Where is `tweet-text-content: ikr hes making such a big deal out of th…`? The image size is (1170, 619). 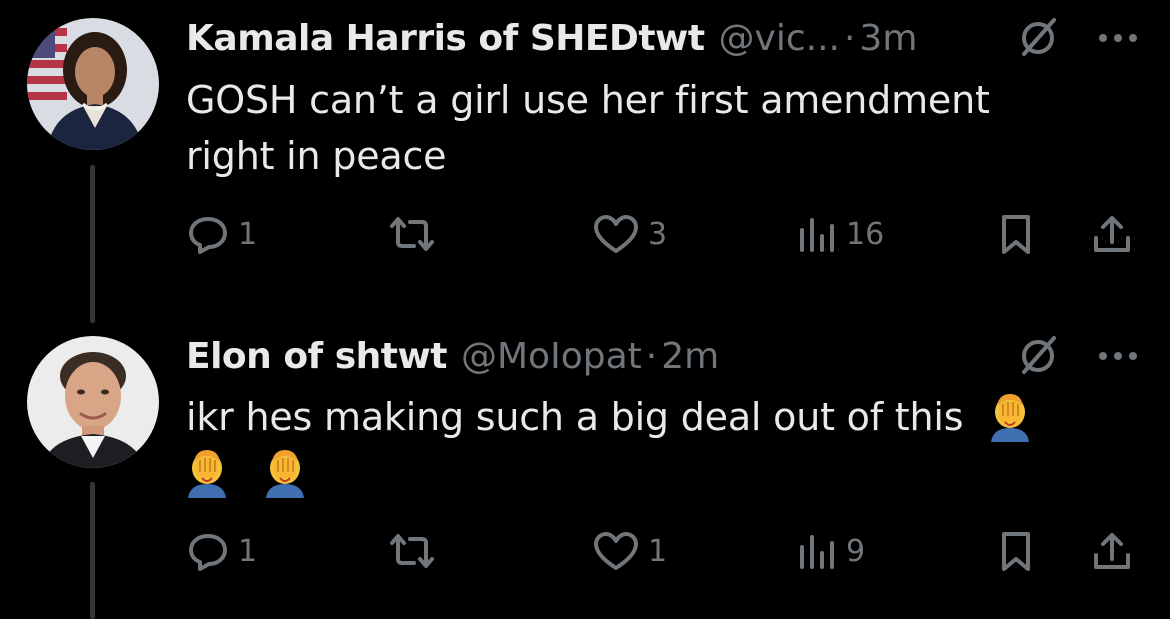
tweet-text-content: ikr hes making such a big deal out of th… is located at coordinates (575, 417).